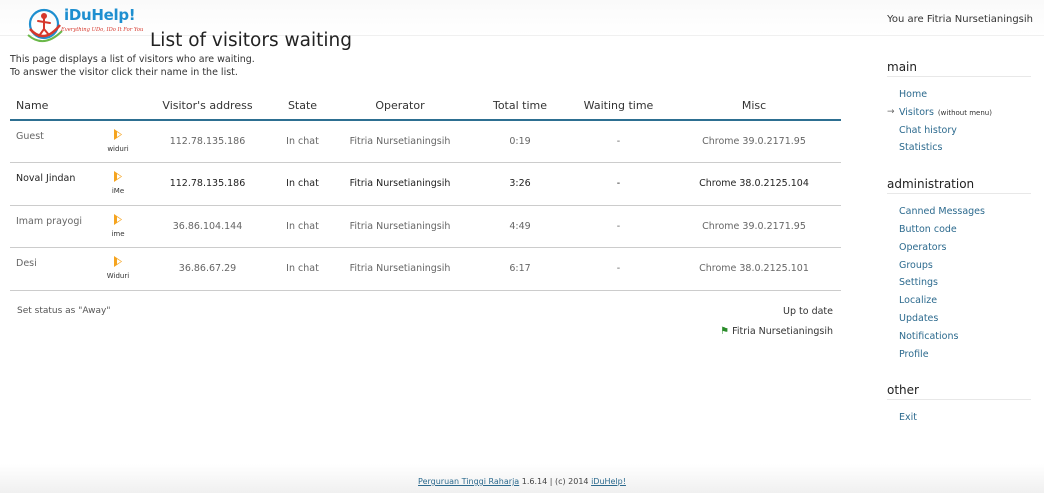 This screenshot has height=493, width=1044. What do you see at coordinates (754, 184) in the screenshot?
I see `visitor-misc: Chrome 38.0.2125.104` at bounding box center [754, 184].